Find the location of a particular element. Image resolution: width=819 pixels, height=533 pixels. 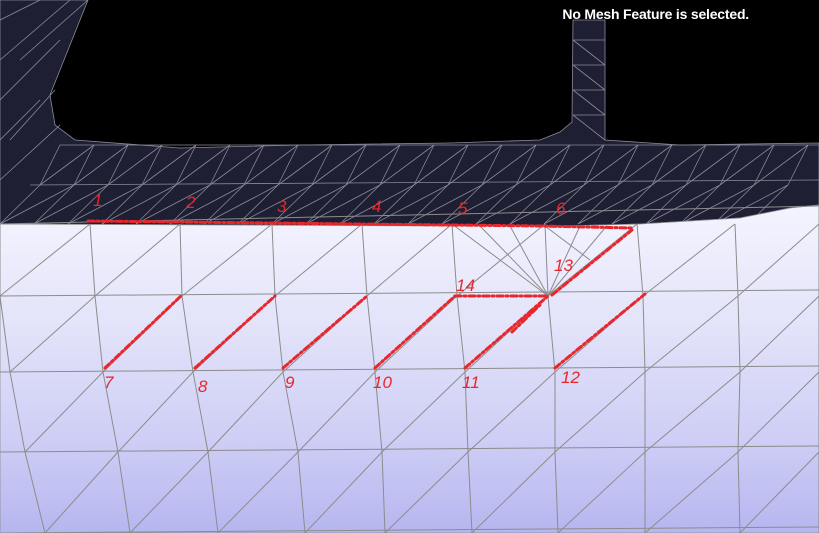

selection-status-message: No Mesh Feature is selected. is located at coordinates (655, 14).